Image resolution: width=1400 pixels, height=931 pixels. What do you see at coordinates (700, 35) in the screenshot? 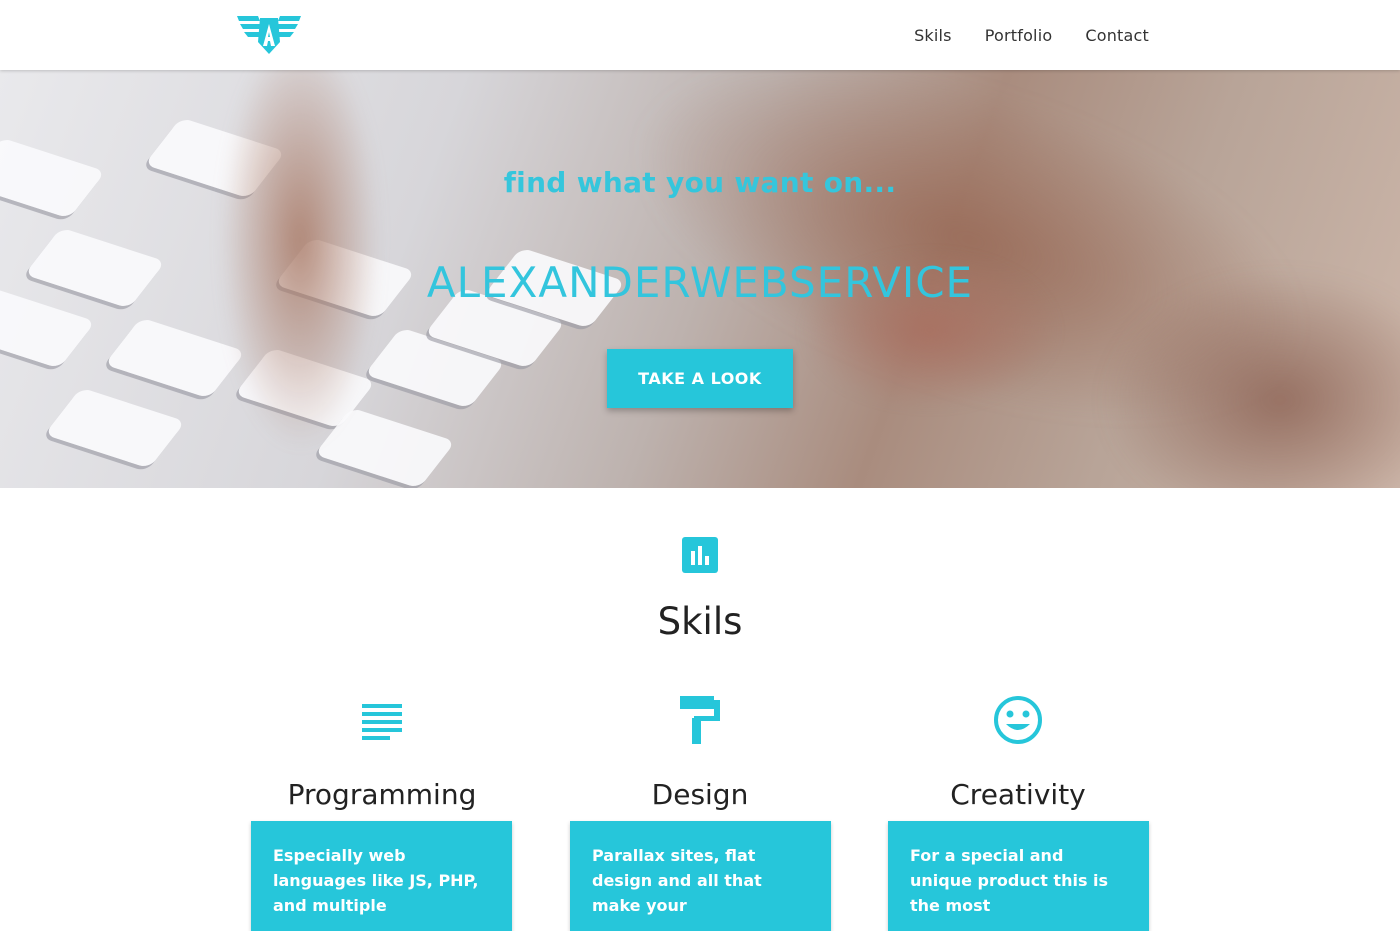
I see `top-navbar: Skils Portfolio Contact` at bounding box center [700, 35].